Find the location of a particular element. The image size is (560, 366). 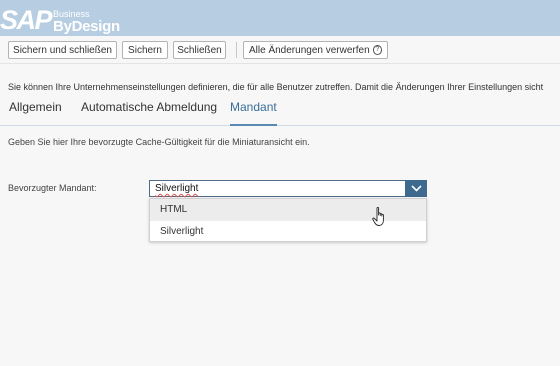

discard-all-changes-label: Alle Änderungen verwerfen is located at coordinates (309, 50).